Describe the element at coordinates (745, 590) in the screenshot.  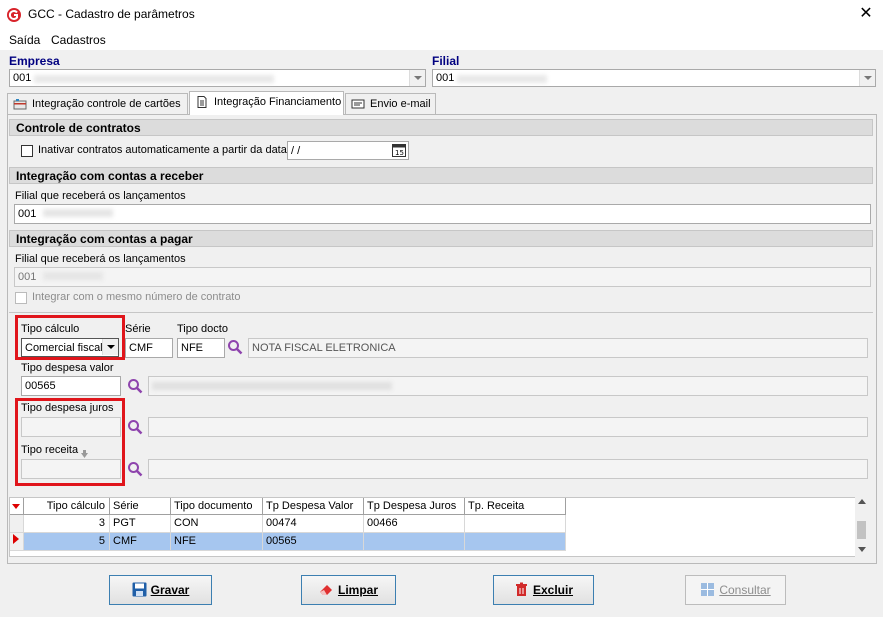
I see `consultar-label: Consultar` at that location.